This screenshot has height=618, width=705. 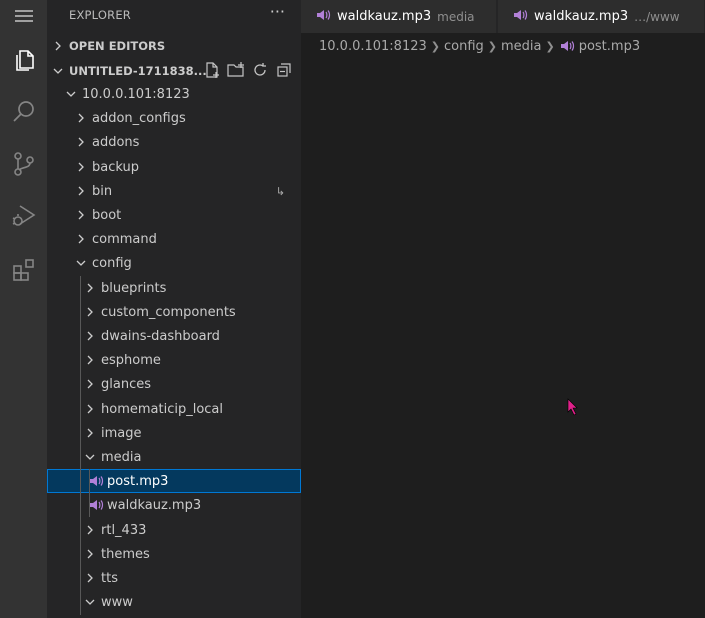 What do you see at coordinates (109, 578) in the screenshot?
I see `folder-label: tts` at bounding box center [109, 578].